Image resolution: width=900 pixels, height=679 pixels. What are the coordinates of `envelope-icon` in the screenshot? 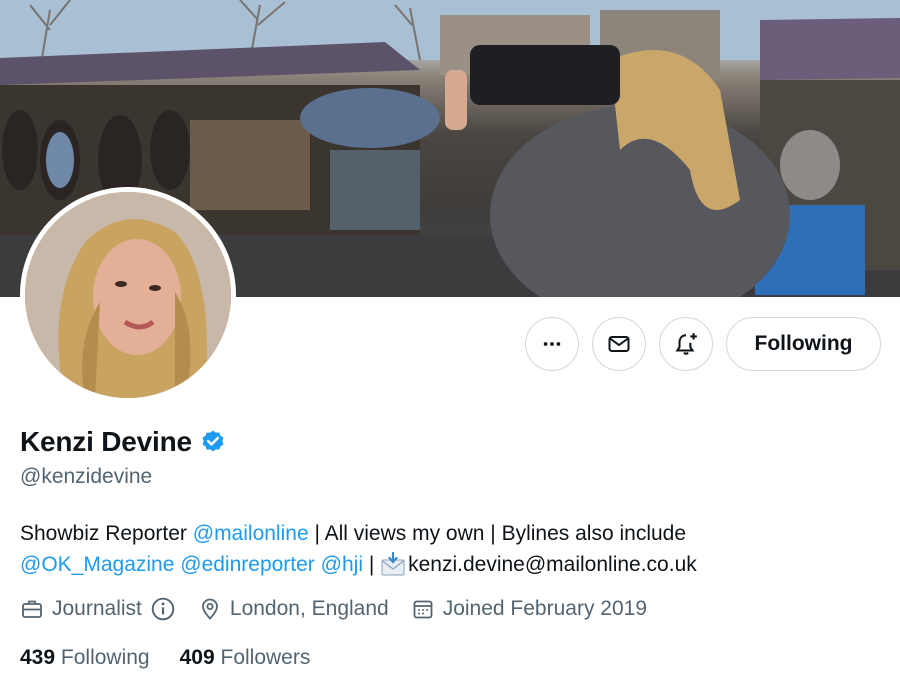 It's located at (619, 344).